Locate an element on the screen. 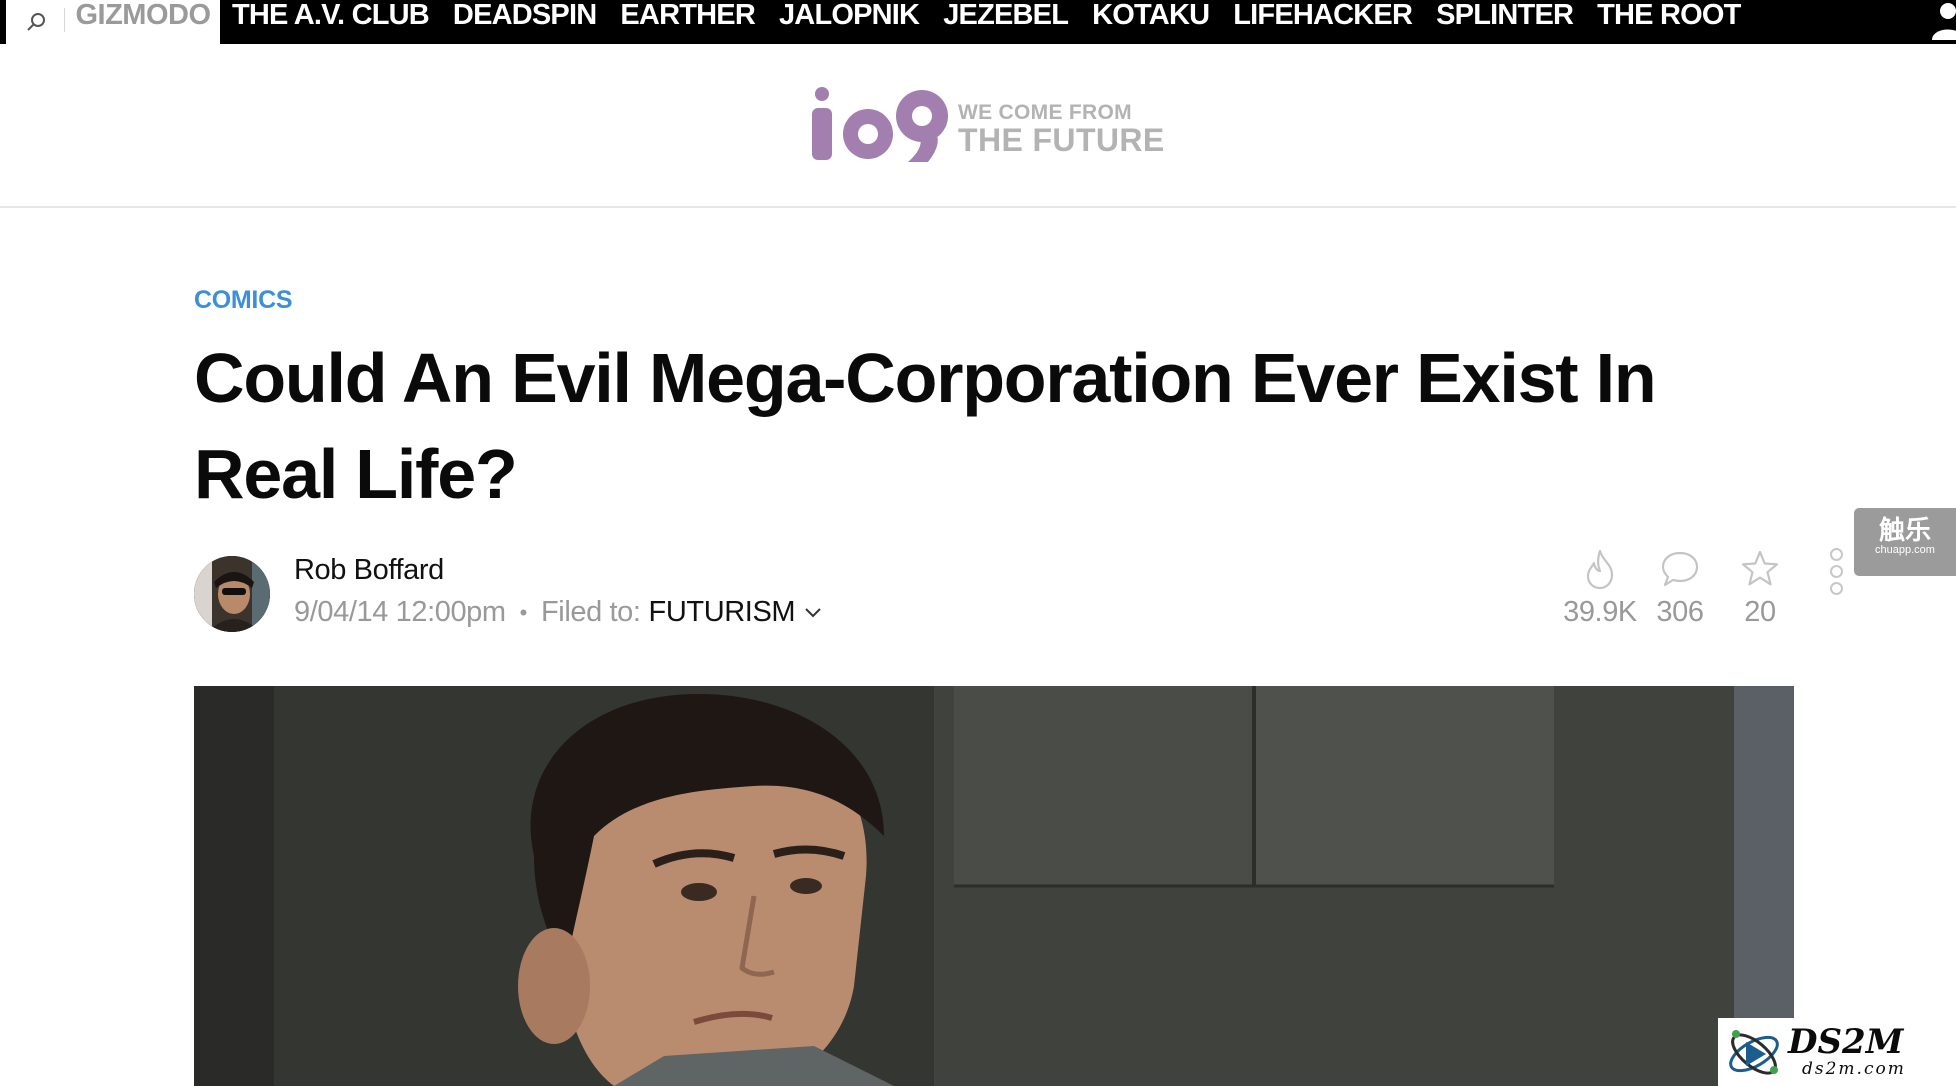 This screenshot has width=1956, height=1086. nav-link-deadspin: DEADSPIN is located at coordinates (525, 22).